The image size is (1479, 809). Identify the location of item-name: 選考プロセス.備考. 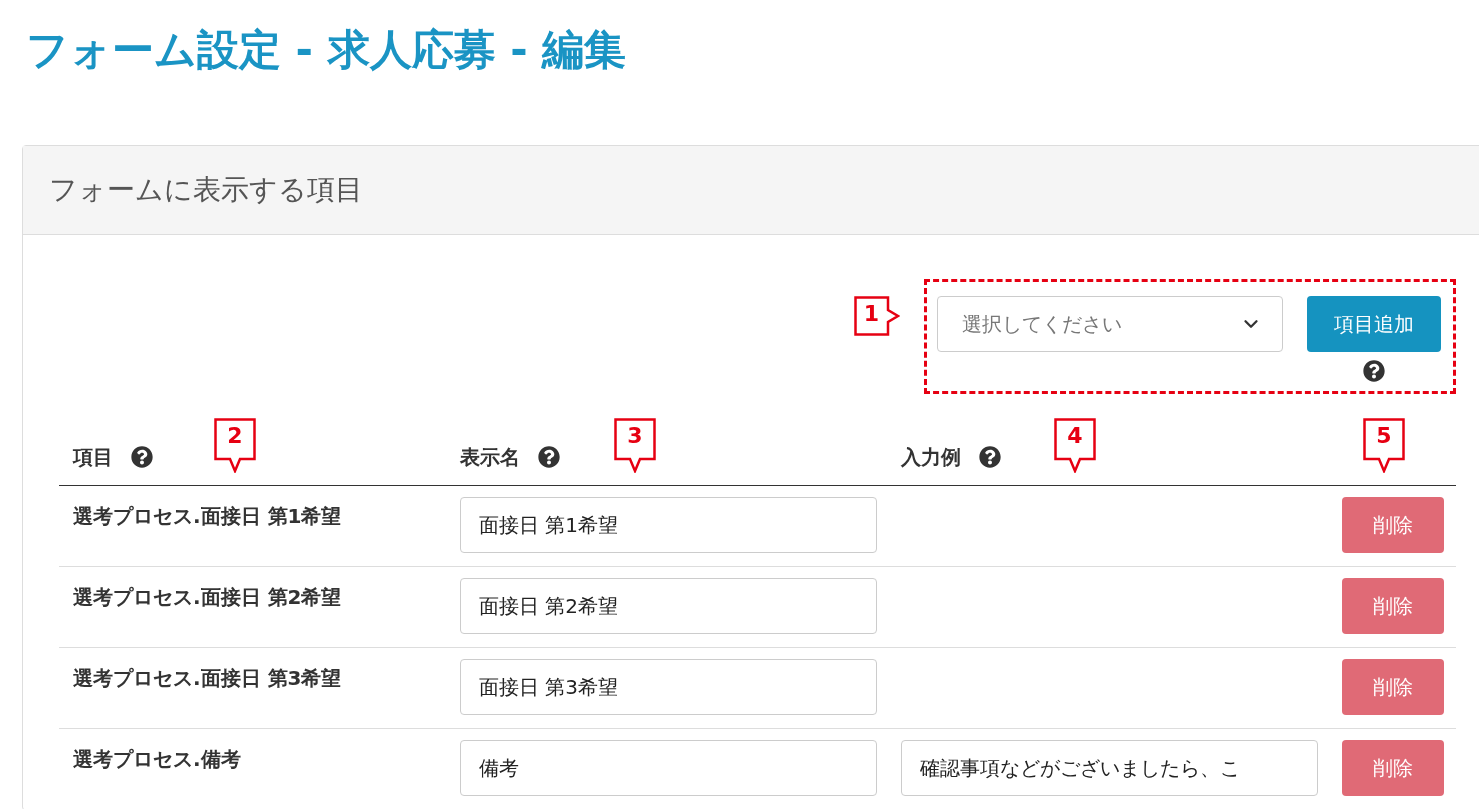
(157, 759).